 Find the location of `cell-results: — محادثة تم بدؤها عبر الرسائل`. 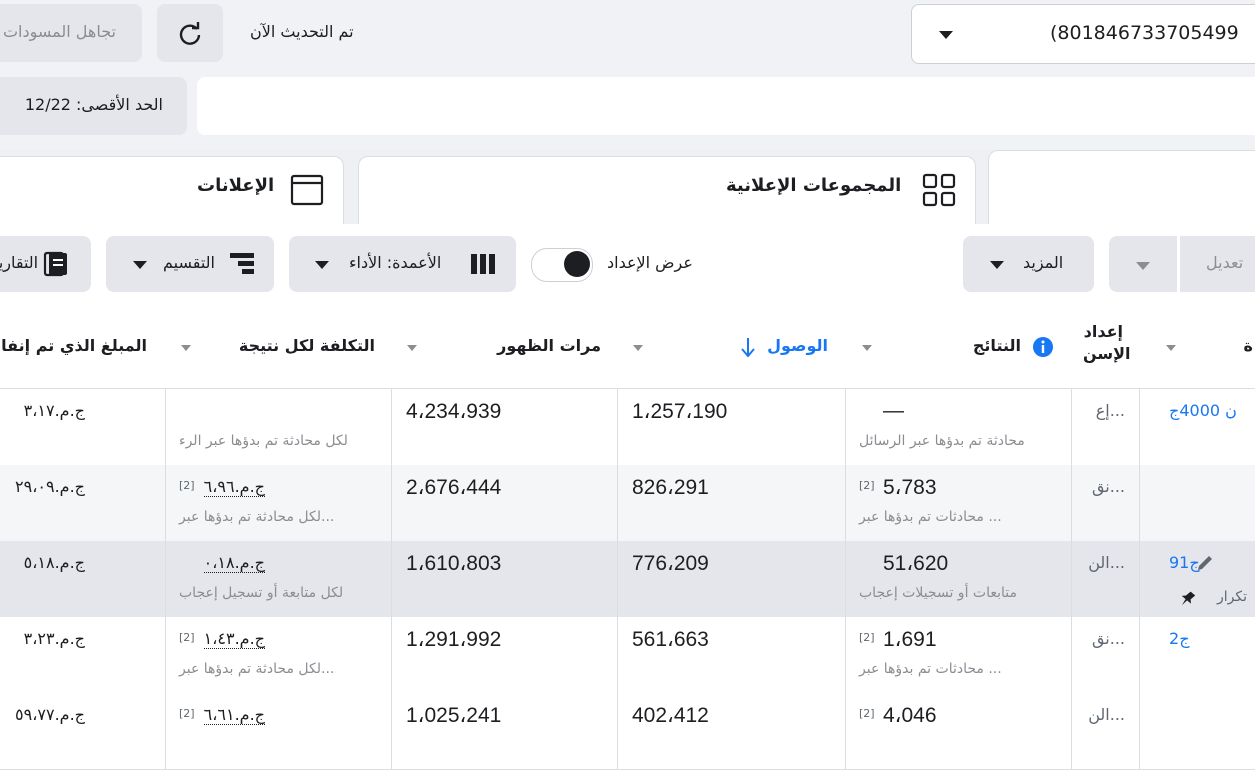

cell-results: — محادثة تم بدؤها عبر الرسائل is located at coordinates (958, 427).